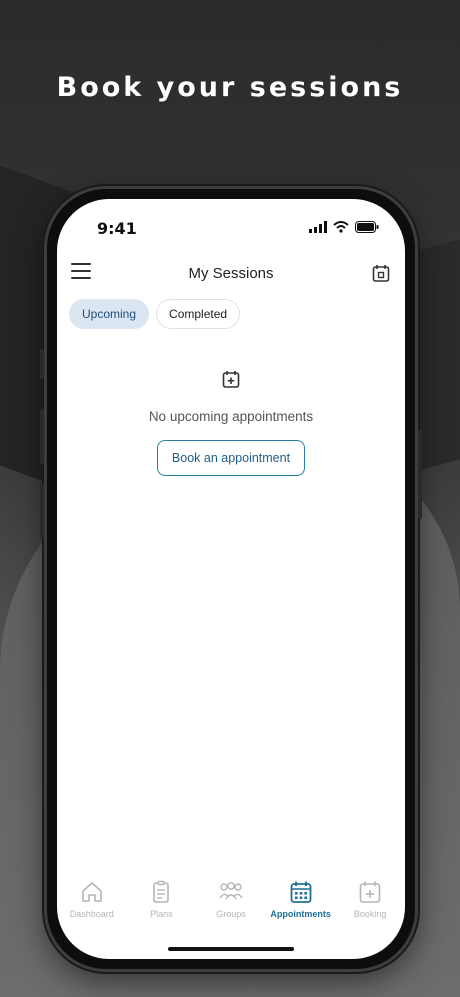 The width and height of the screenshot is (460, 997). I want to click on nav-item-dashboard: Dashboard, so click(92, 899).